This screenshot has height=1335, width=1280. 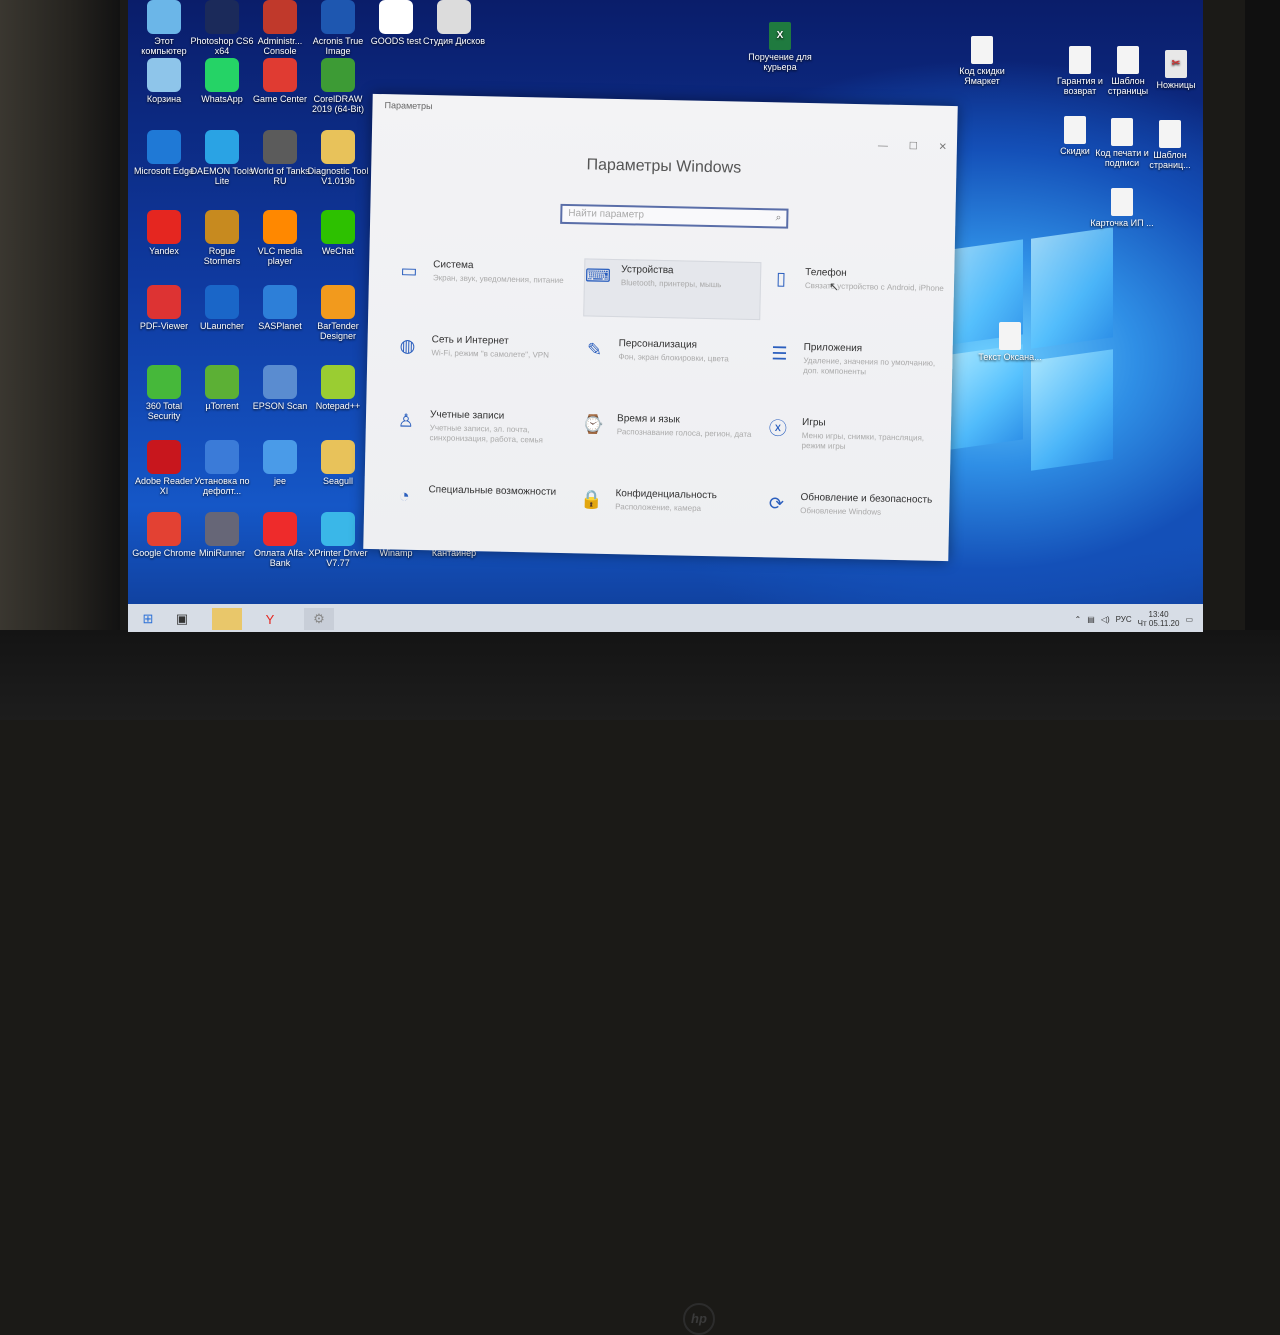 I want to click on lock-icon: 🔒, so click(x=591, y=499).